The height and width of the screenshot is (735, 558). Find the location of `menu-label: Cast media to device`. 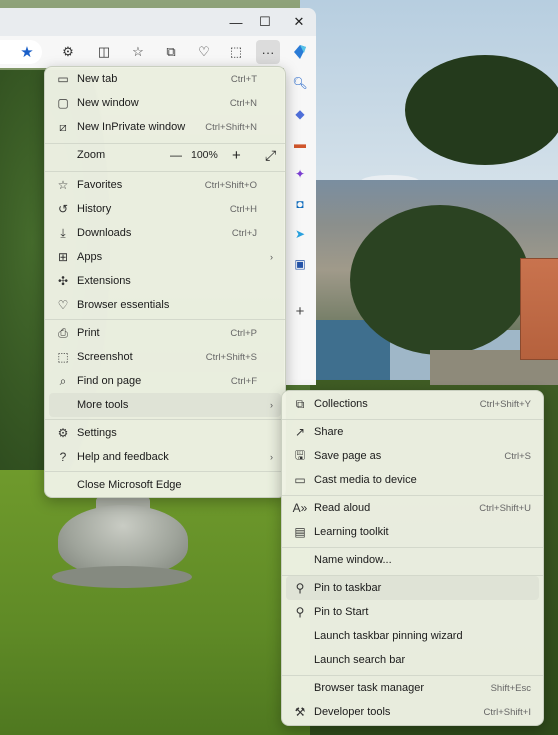

menu-label: Cast media to device is located at coordinates (365, 480).